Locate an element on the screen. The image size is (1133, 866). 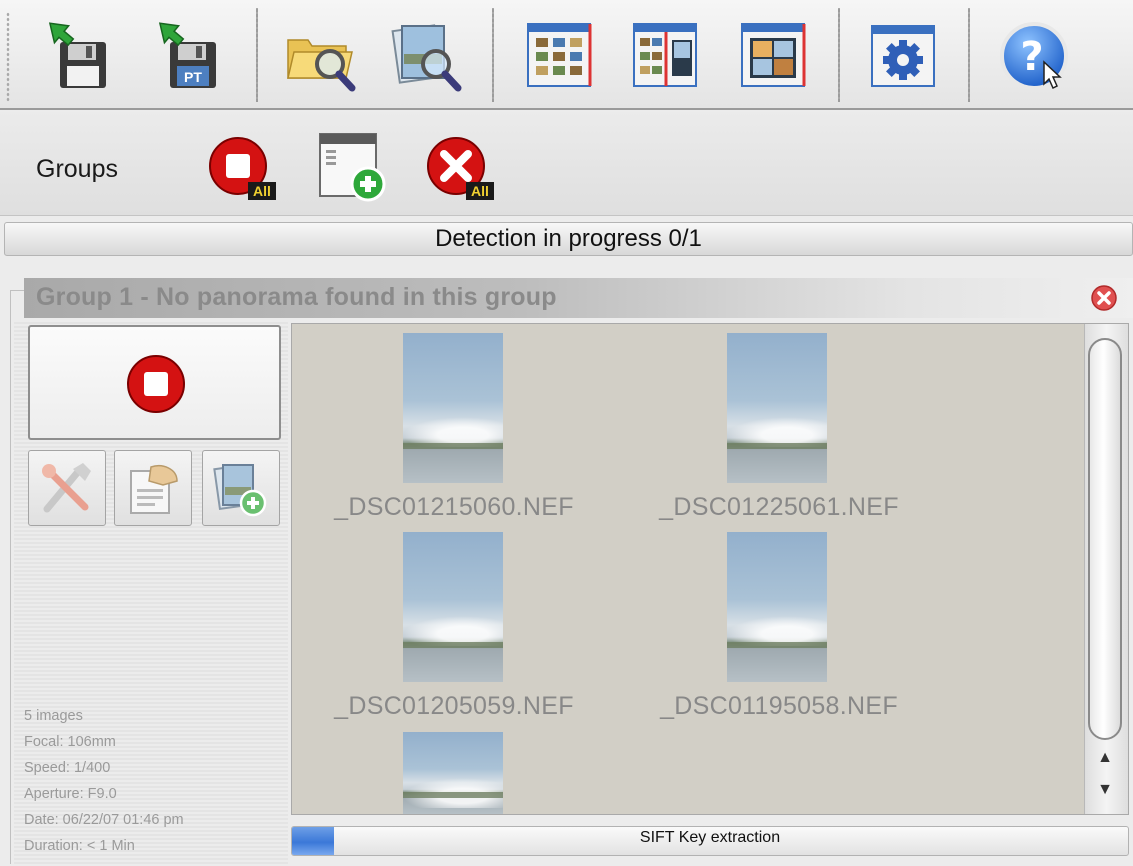
image-search-icon is located at coordinates (426, 58).